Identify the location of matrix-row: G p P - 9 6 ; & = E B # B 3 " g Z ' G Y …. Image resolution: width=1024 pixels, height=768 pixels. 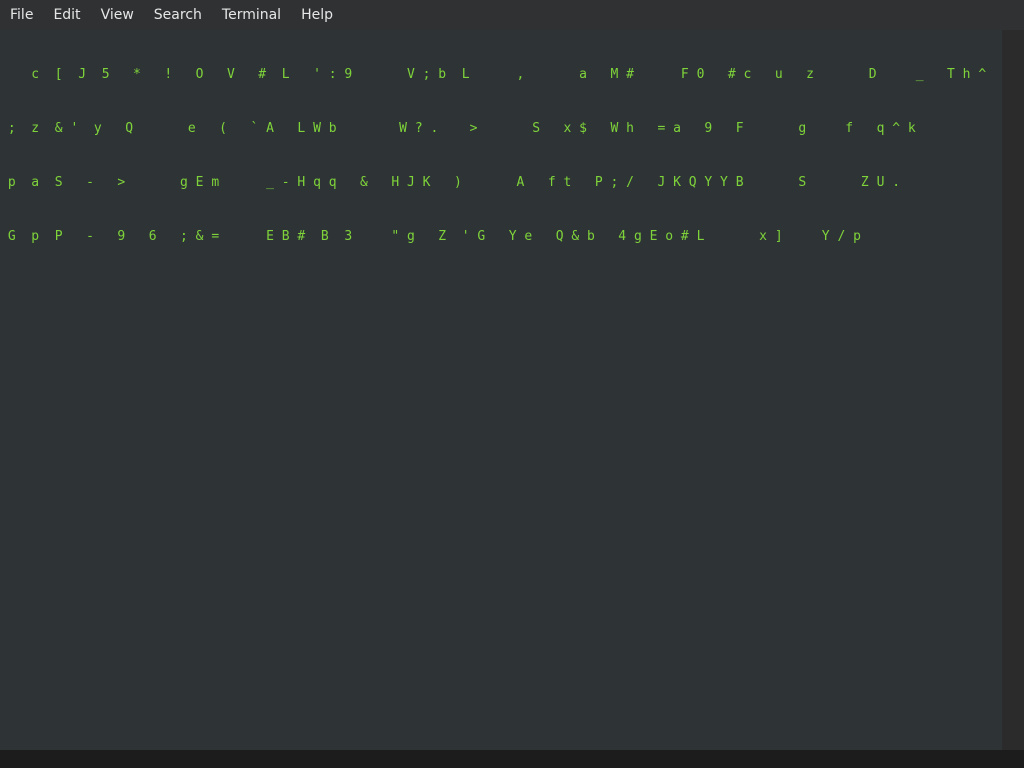
(430, 236).